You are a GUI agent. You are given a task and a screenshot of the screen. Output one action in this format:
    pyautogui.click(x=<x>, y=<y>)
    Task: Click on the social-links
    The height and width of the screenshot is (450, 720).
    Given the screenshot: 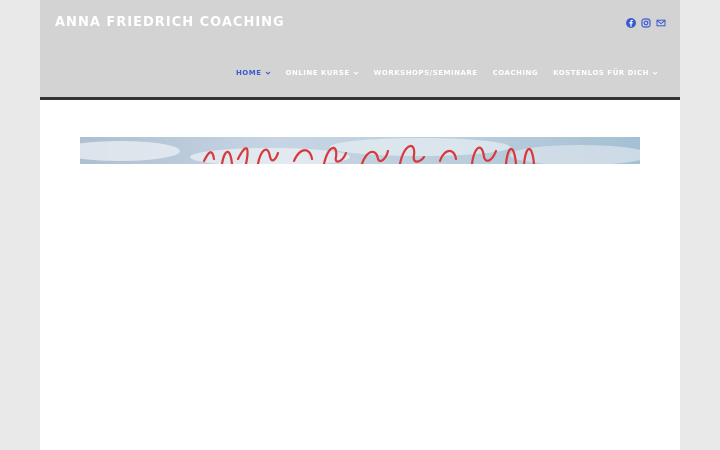 What is the action you would take?
    pyautogui.click(x=646, y=23)
    